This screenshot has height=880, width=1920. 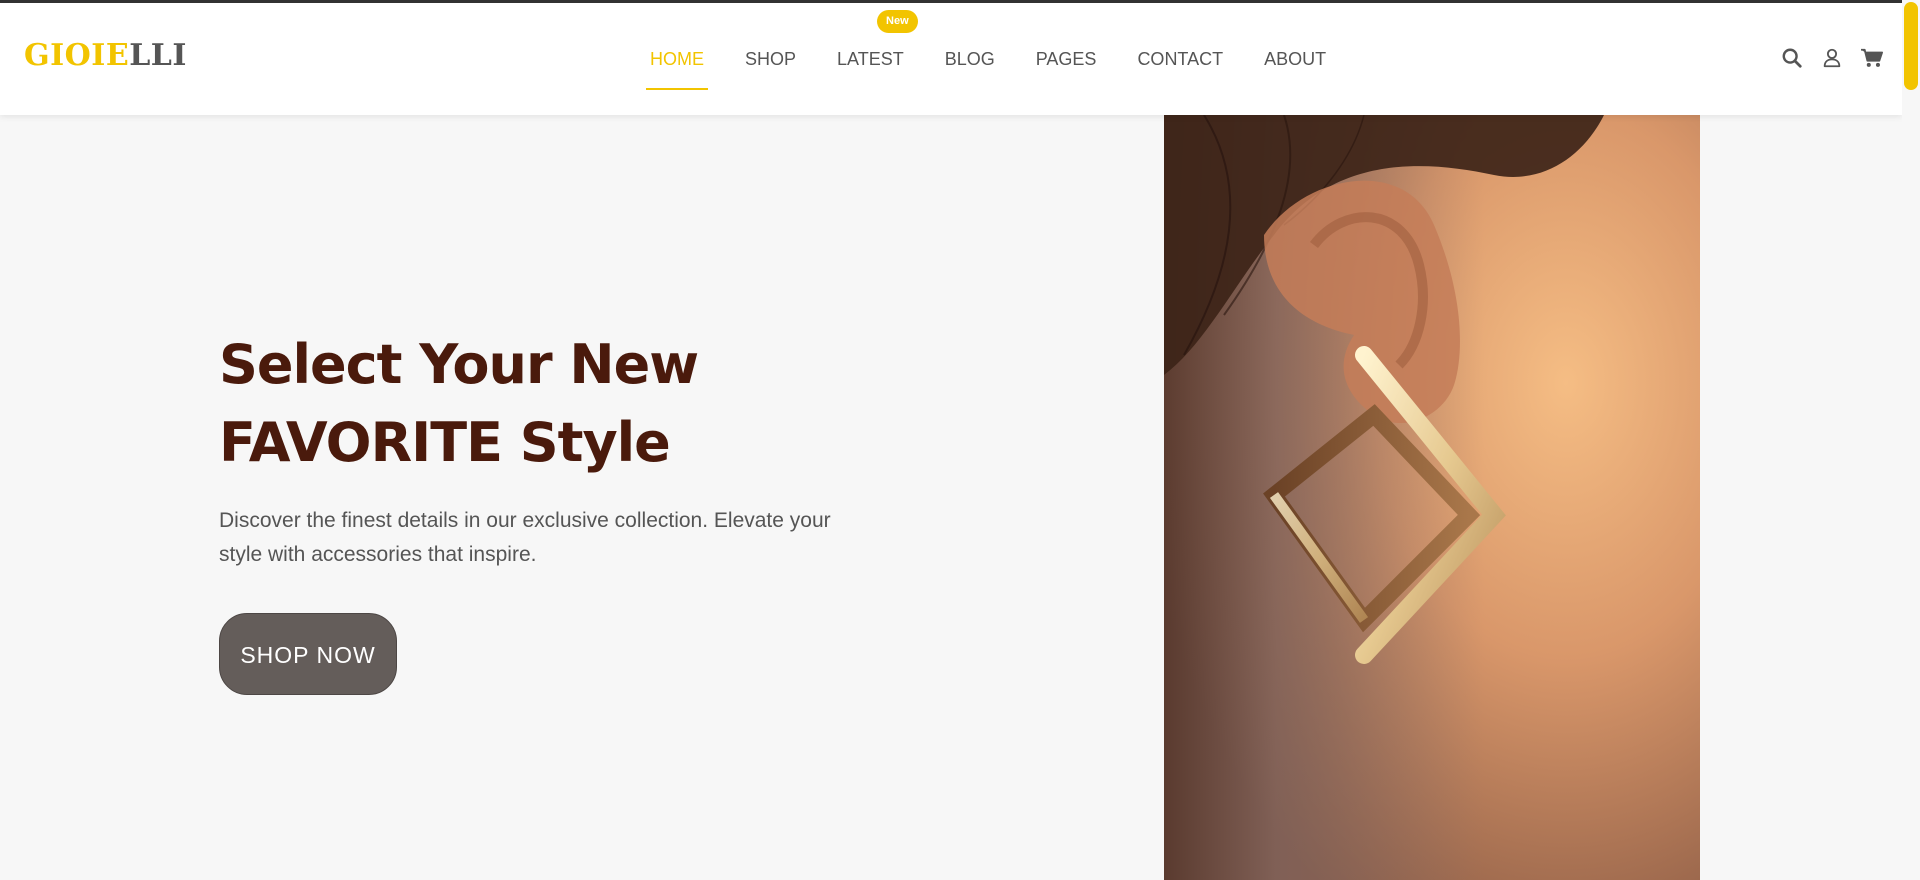 I want to click on scrollbar-thumb, so click(x=1911, y=46).